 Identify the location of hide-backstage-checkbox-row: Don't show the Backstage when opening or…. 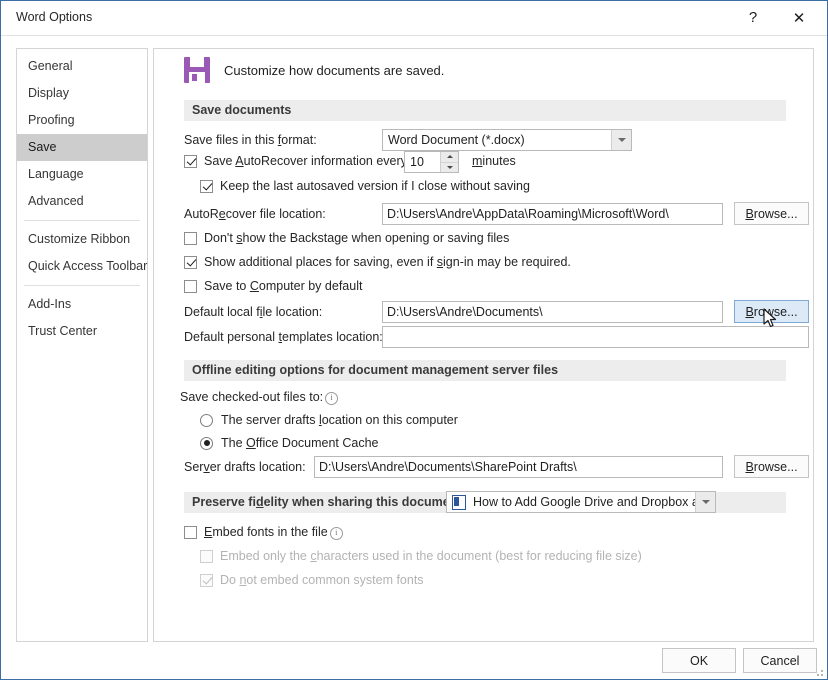
(346, 238).